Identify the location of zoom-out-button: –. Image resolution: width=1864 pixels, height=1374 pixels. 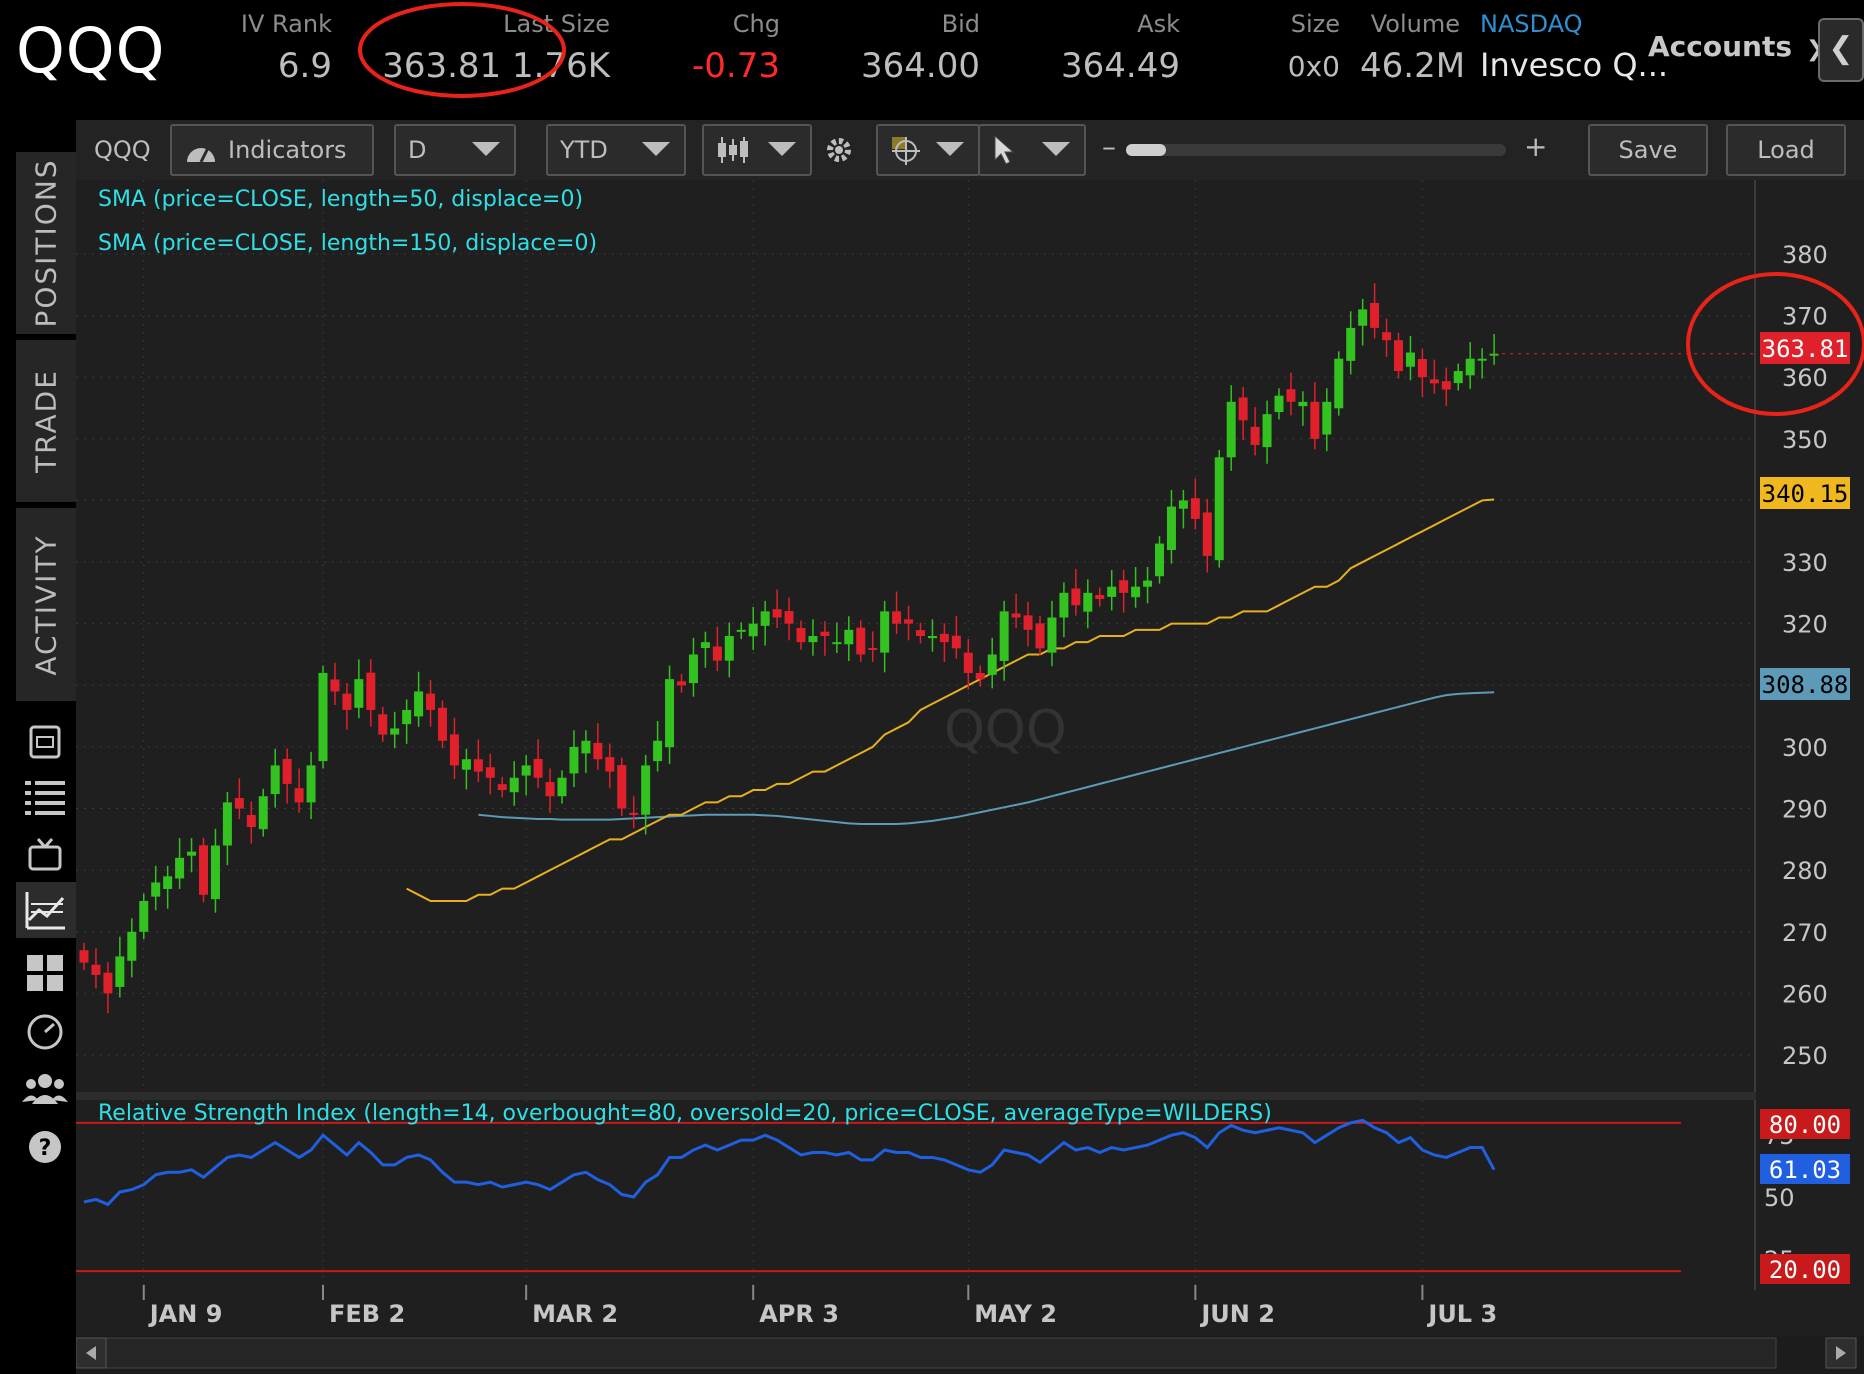
(1109, 146).